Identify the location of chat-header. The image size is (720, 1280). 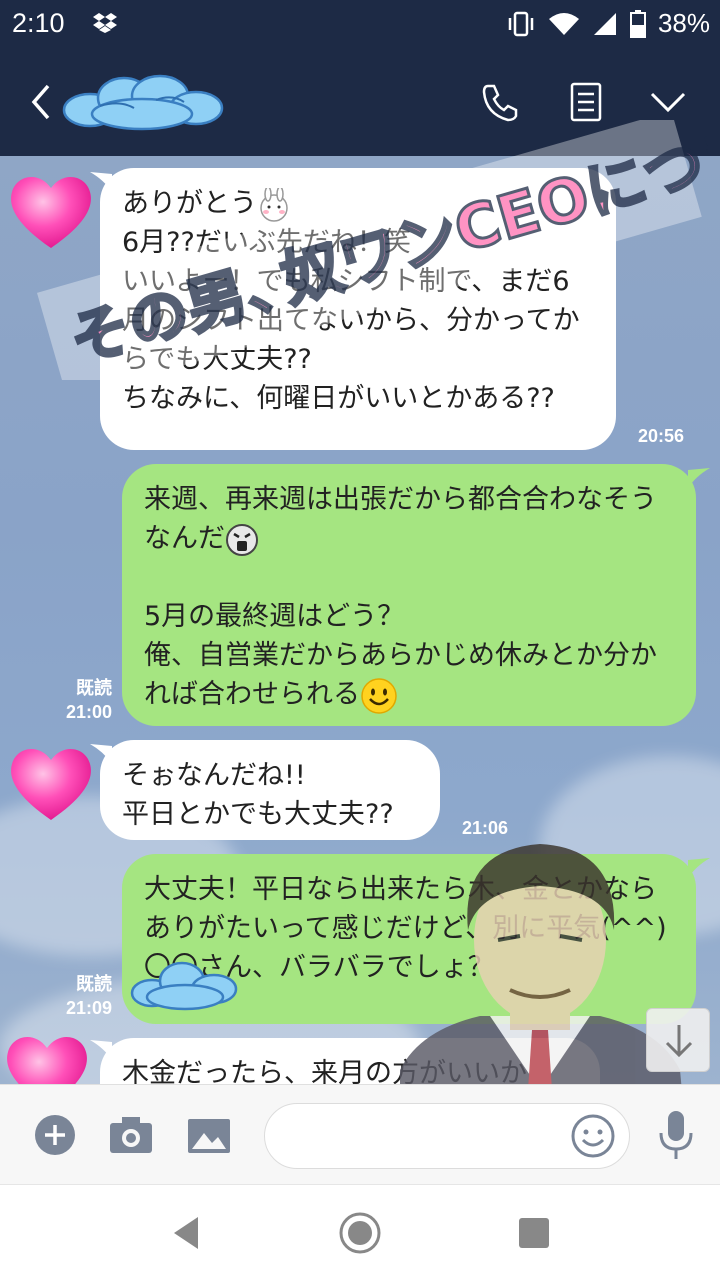
(360, 102).